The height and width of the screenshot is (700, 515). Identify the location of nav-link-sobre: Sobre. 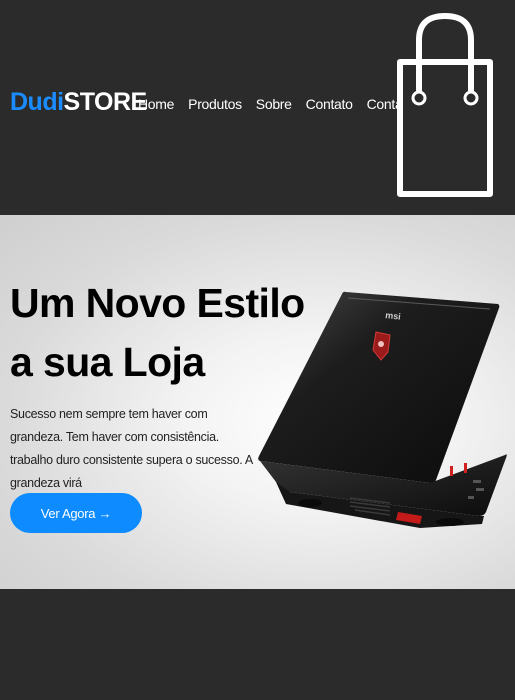
(274, 104).